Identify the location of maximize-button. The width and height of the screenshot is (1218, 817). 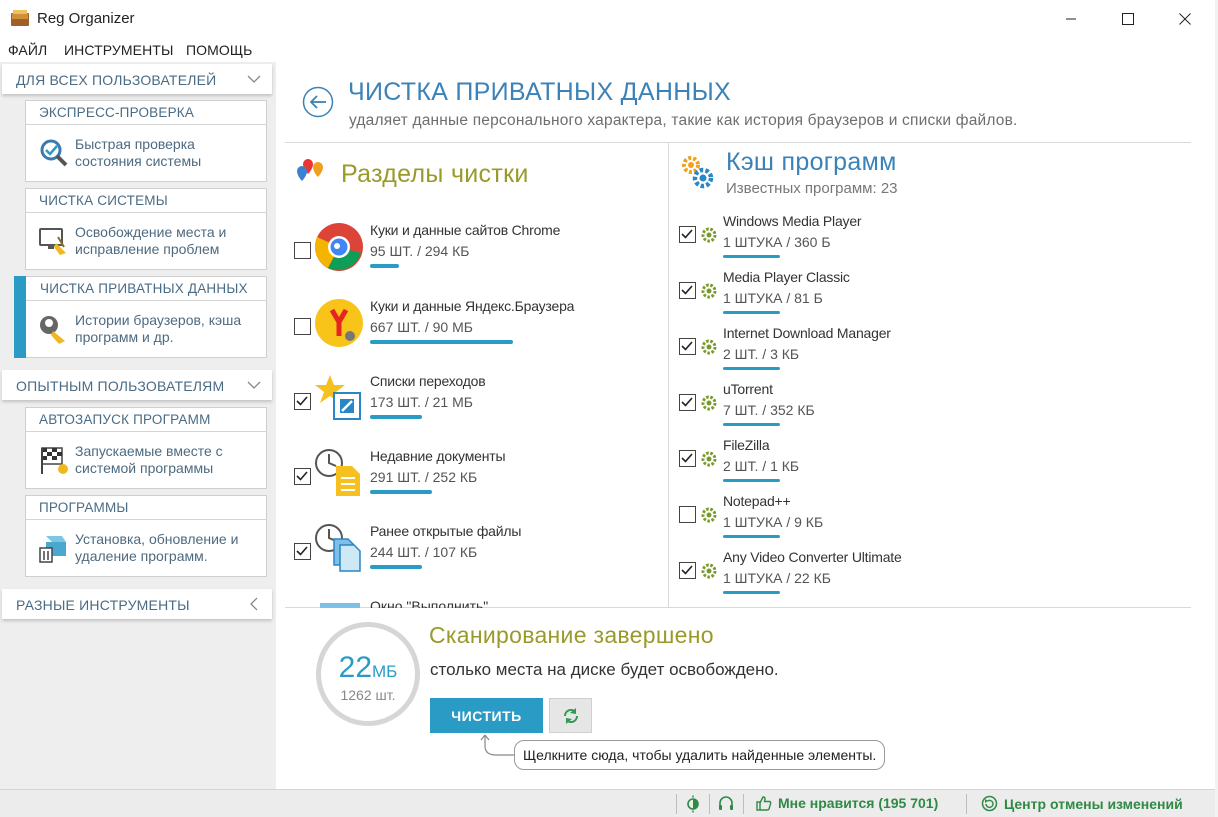
(1128, 19).